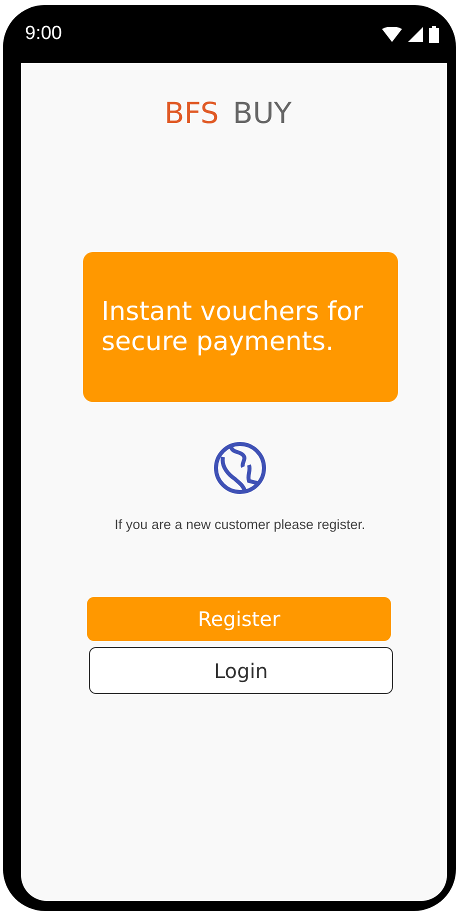  Describe the element at coordinates (240, 524) in the screenshot. I see `register-hint: If you are a new customer please register.` at that location.